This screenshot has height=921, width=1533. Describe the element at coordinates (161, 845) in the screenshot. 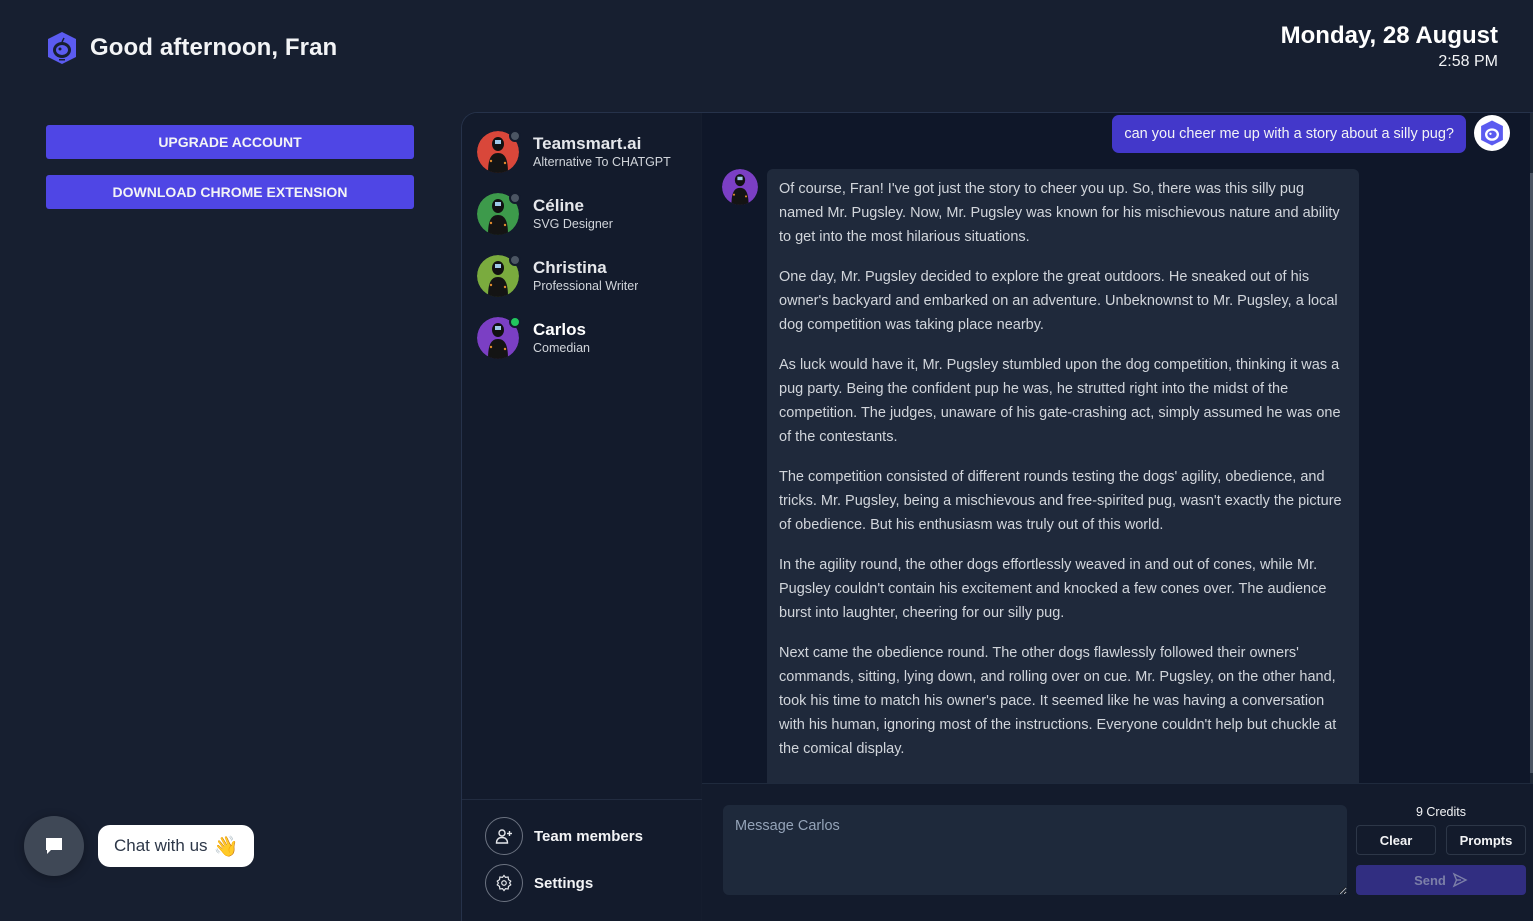

I see `chat-with-us-text: Chat with us` at that location.